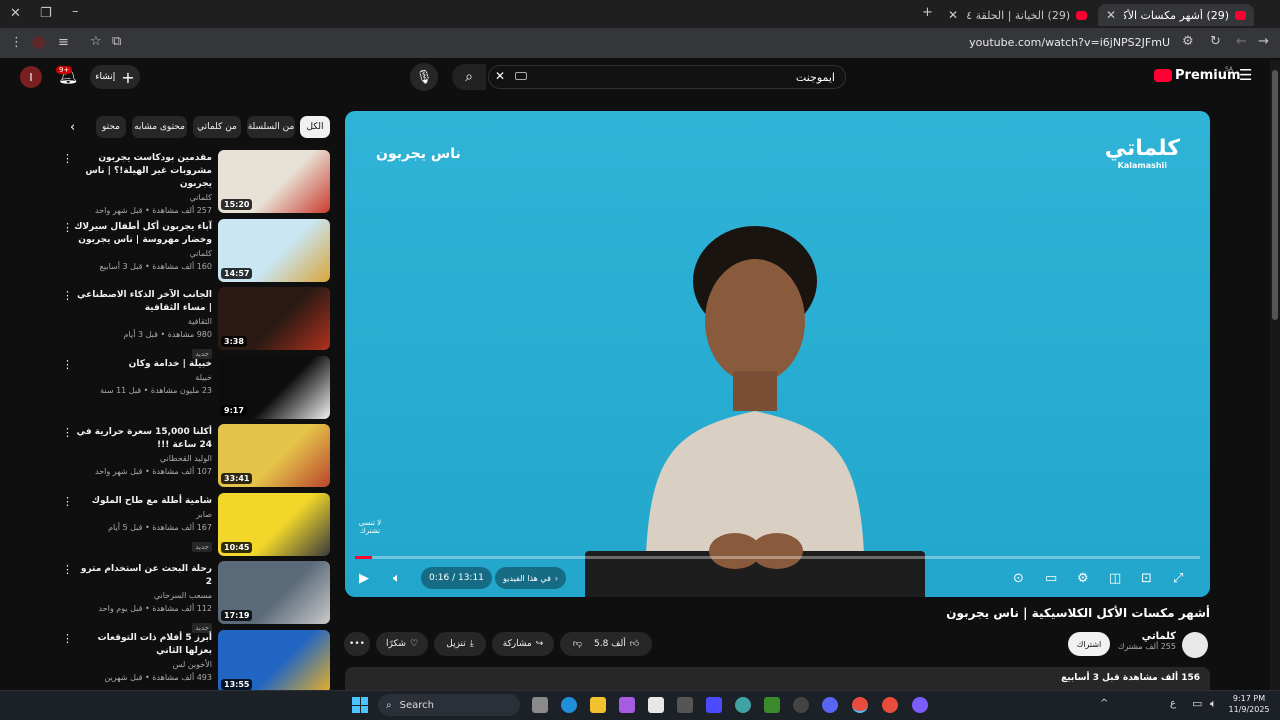  Describe the element at coordinates (217, 127) in the screenshot. I see `chip-from-channel: من كلماتي` at that location.